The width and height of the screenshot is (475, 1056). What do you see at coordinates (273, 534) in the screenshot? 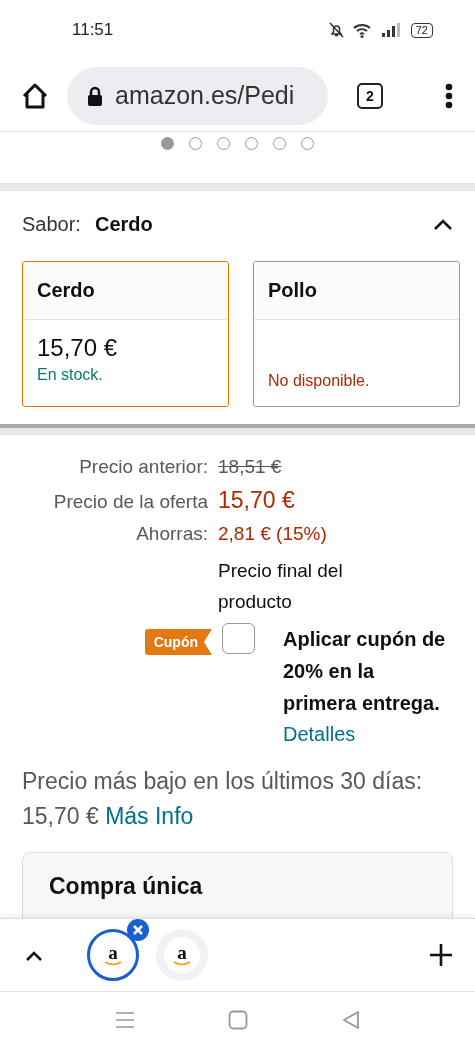
I see `savings-amount: 2,81 € (15%)` at bounding box center [273, 534].